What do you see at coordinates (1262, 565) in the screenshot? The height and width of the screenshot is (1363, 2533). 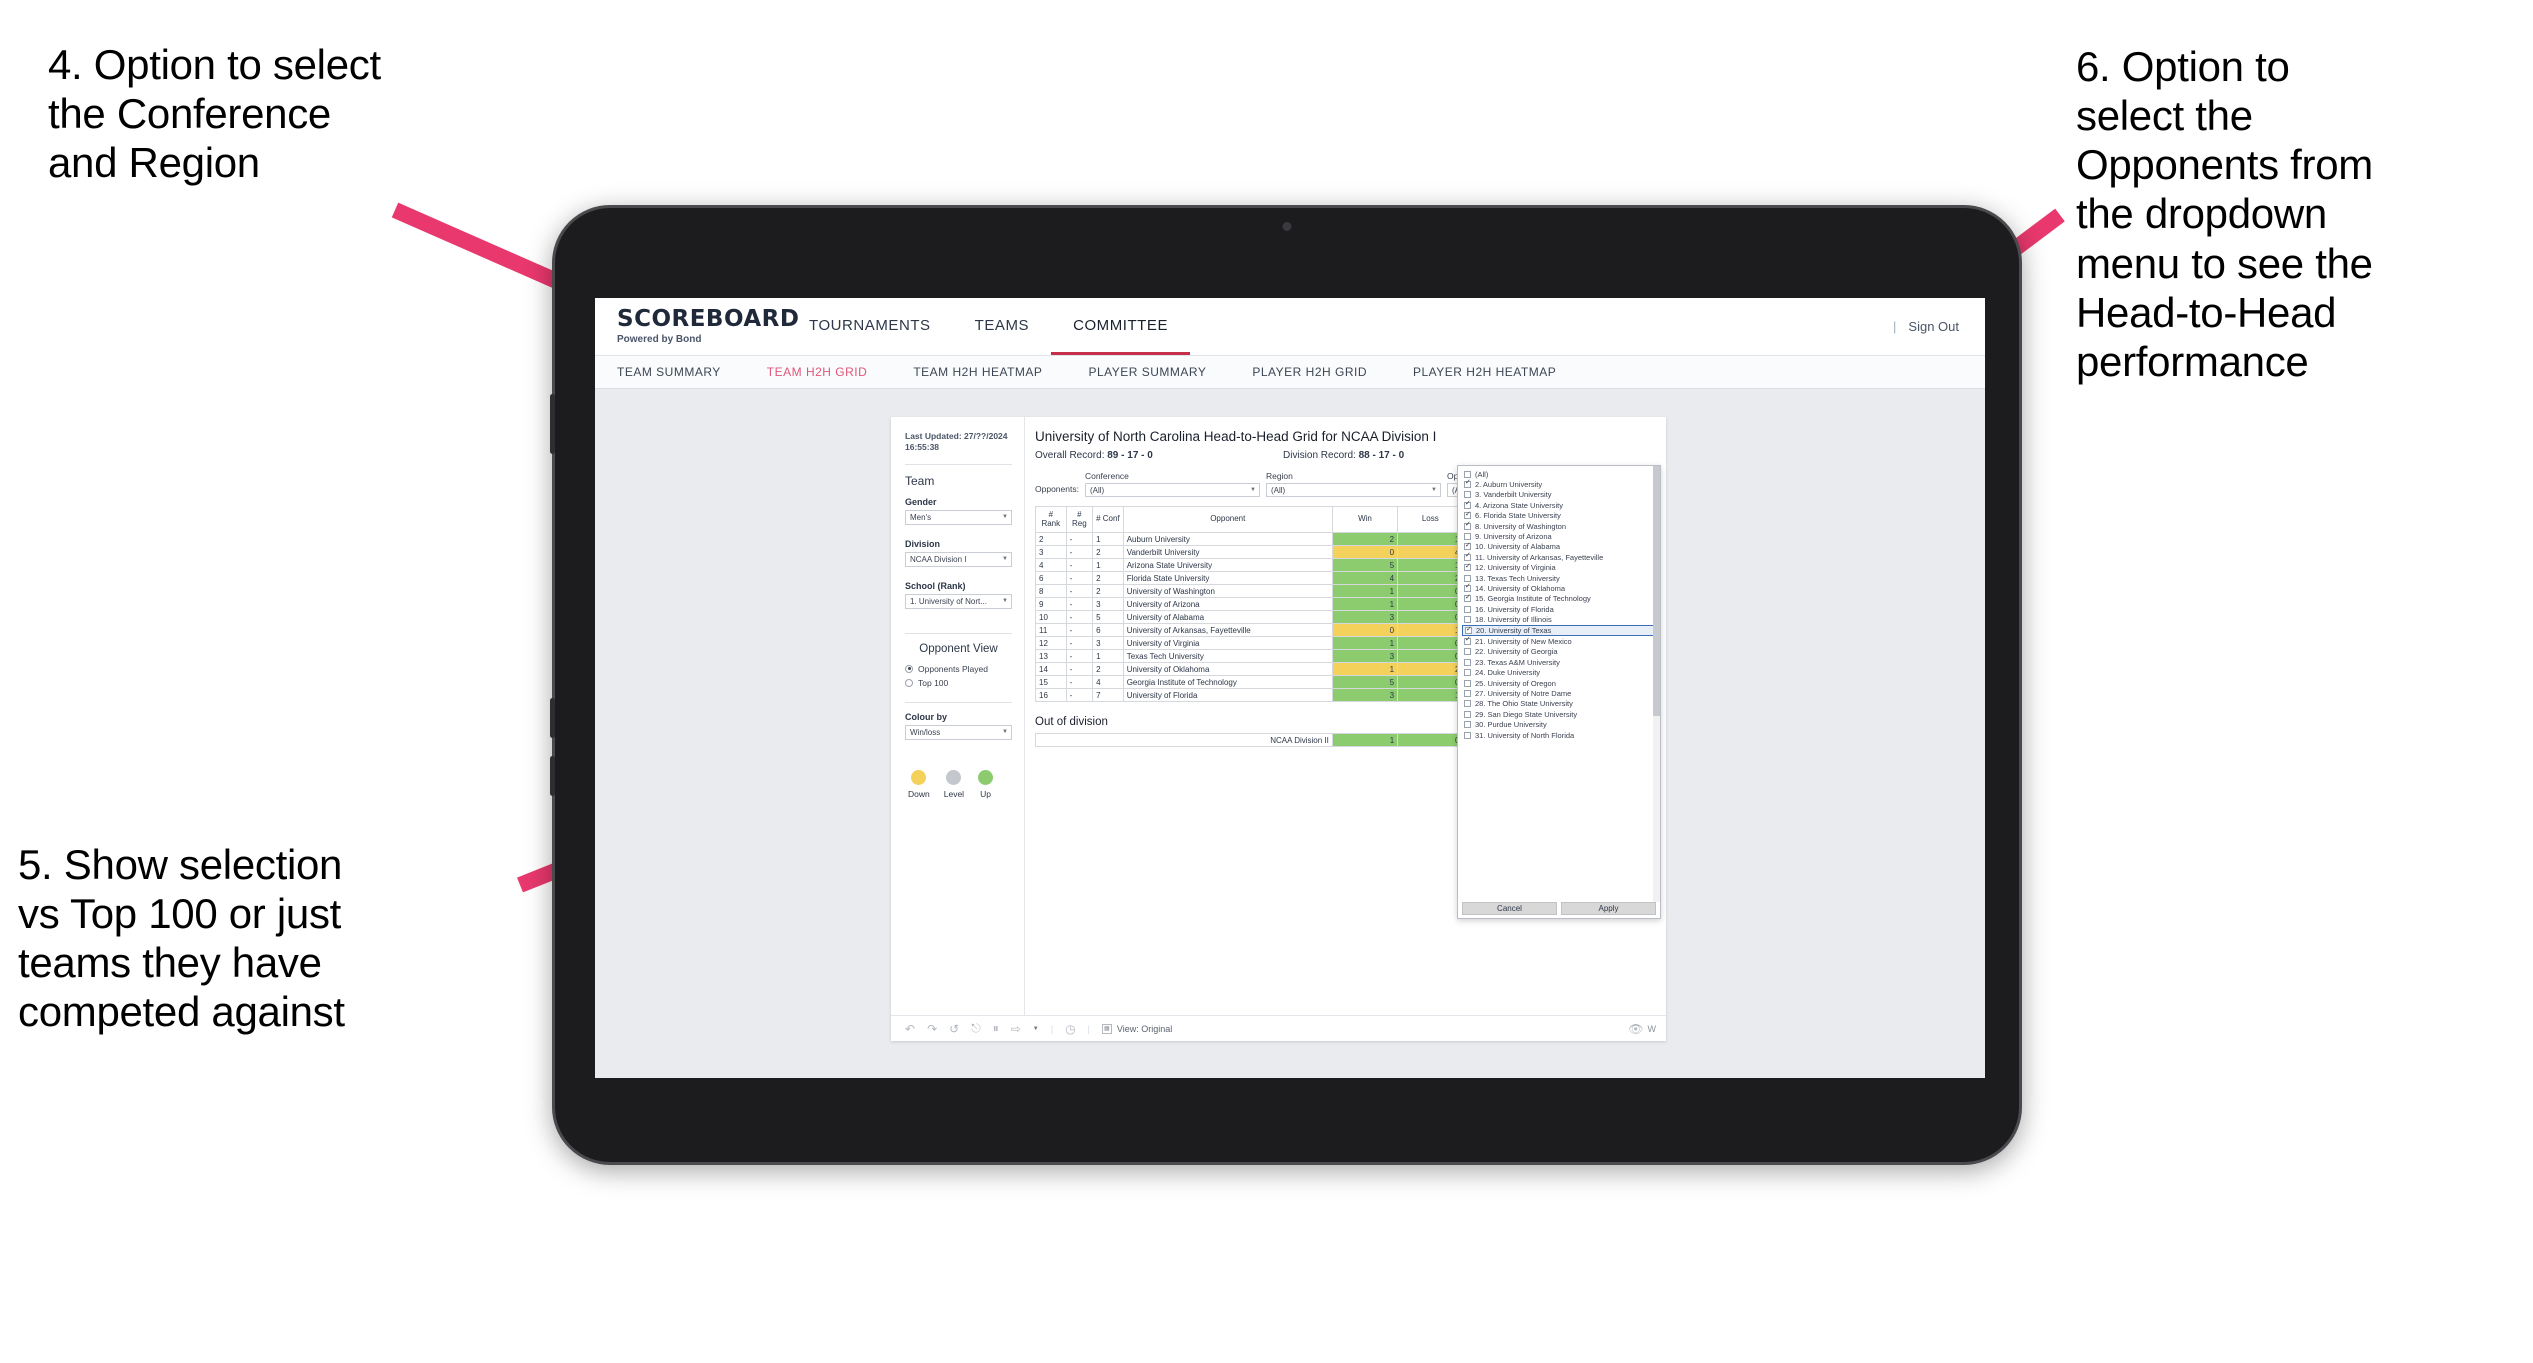 I see `table-row: 4-1Arizona State University51` at bounding box center [1262, 565].